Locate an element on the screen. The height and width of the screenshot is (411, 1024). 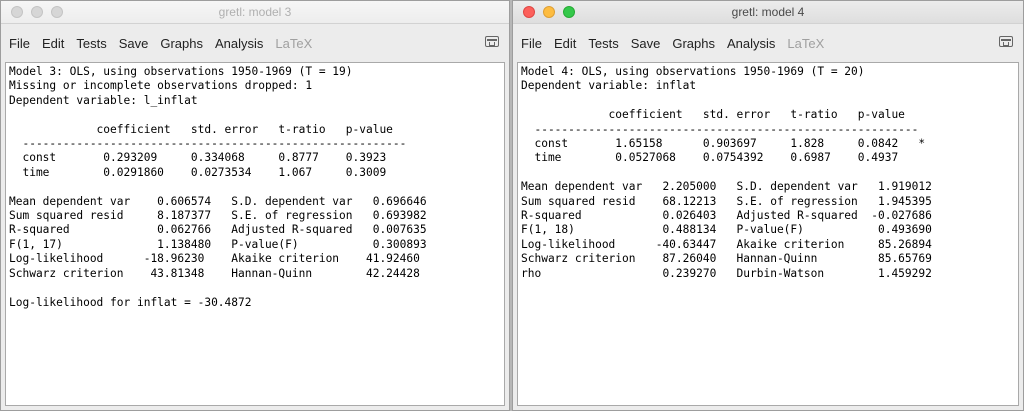
title-bar: gretl: model 3 is located at coordinates (255, 12).